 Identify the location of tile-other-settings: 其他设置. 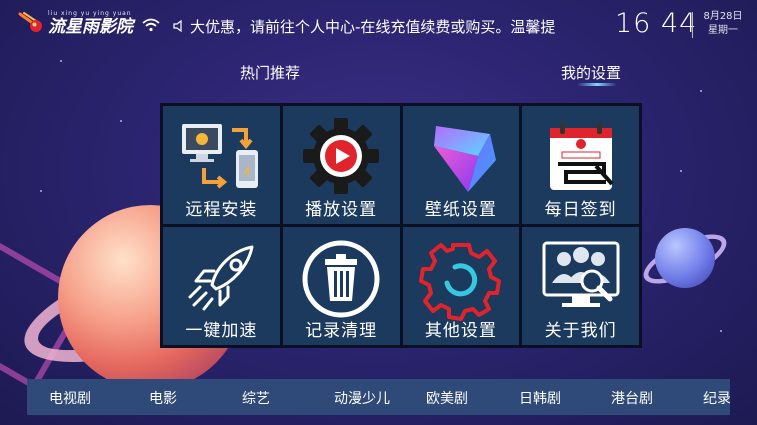
(461, 286).